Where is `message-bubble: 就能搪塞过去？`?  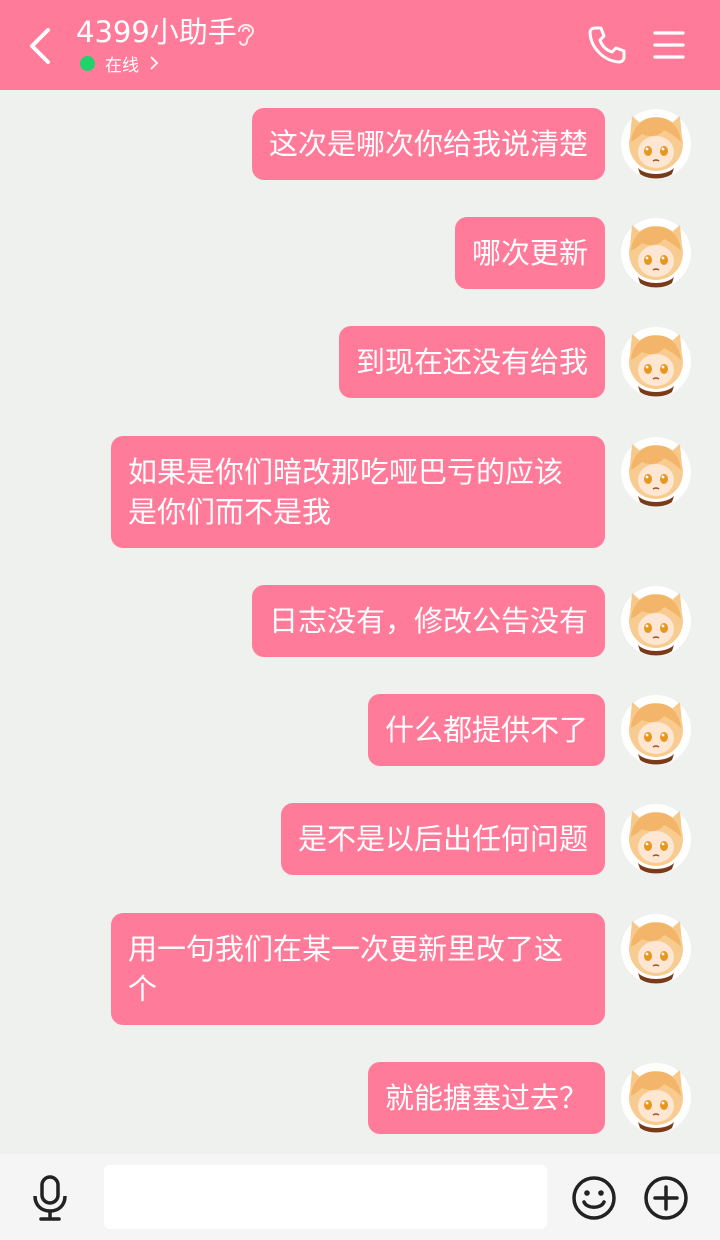
message-bubble: 就能搪塞过去？ is located at coordinates (486, 1098).